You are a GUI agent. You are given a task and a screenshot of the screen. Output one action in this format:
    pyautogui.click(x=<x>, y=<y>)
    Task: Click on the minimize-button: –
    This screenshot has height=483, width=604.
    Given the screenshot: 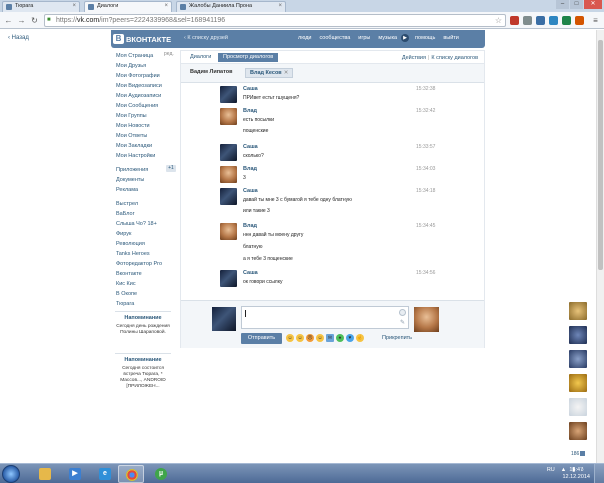 What is the action you would take?
    pyautogui.click(x=562, y=4)
    